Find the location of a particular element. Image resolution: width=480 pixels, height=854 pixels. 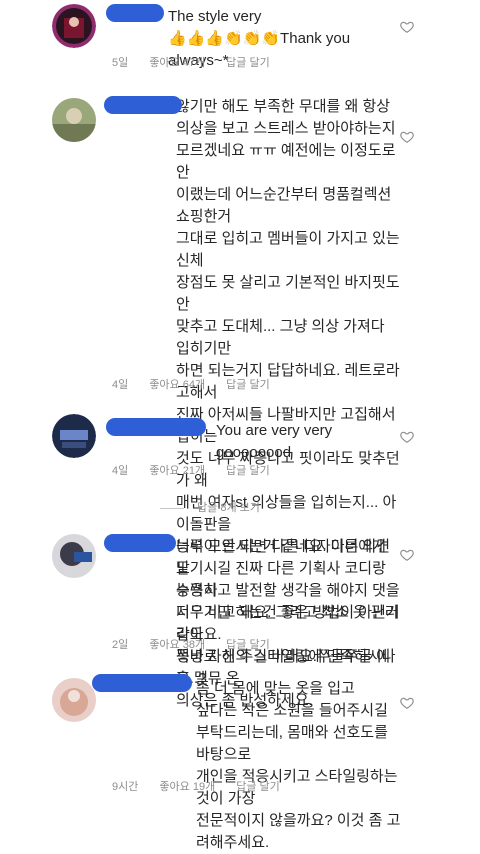

comment-time: 5일 is located at coordinates (120, 63).